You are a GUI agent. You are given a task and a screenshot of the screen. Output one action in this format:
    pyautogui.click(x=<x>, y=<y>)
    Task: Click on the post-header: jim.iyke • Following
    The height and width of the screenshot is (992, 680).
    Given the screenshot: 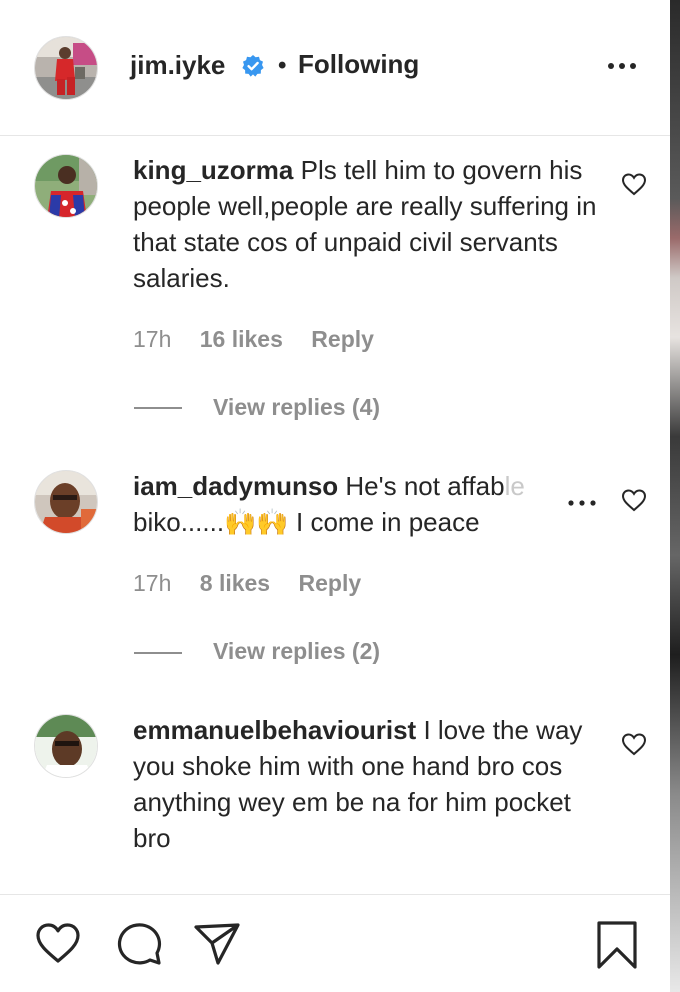 What is the action you would take?
    pyautogui.click(x=335, y=68)
    